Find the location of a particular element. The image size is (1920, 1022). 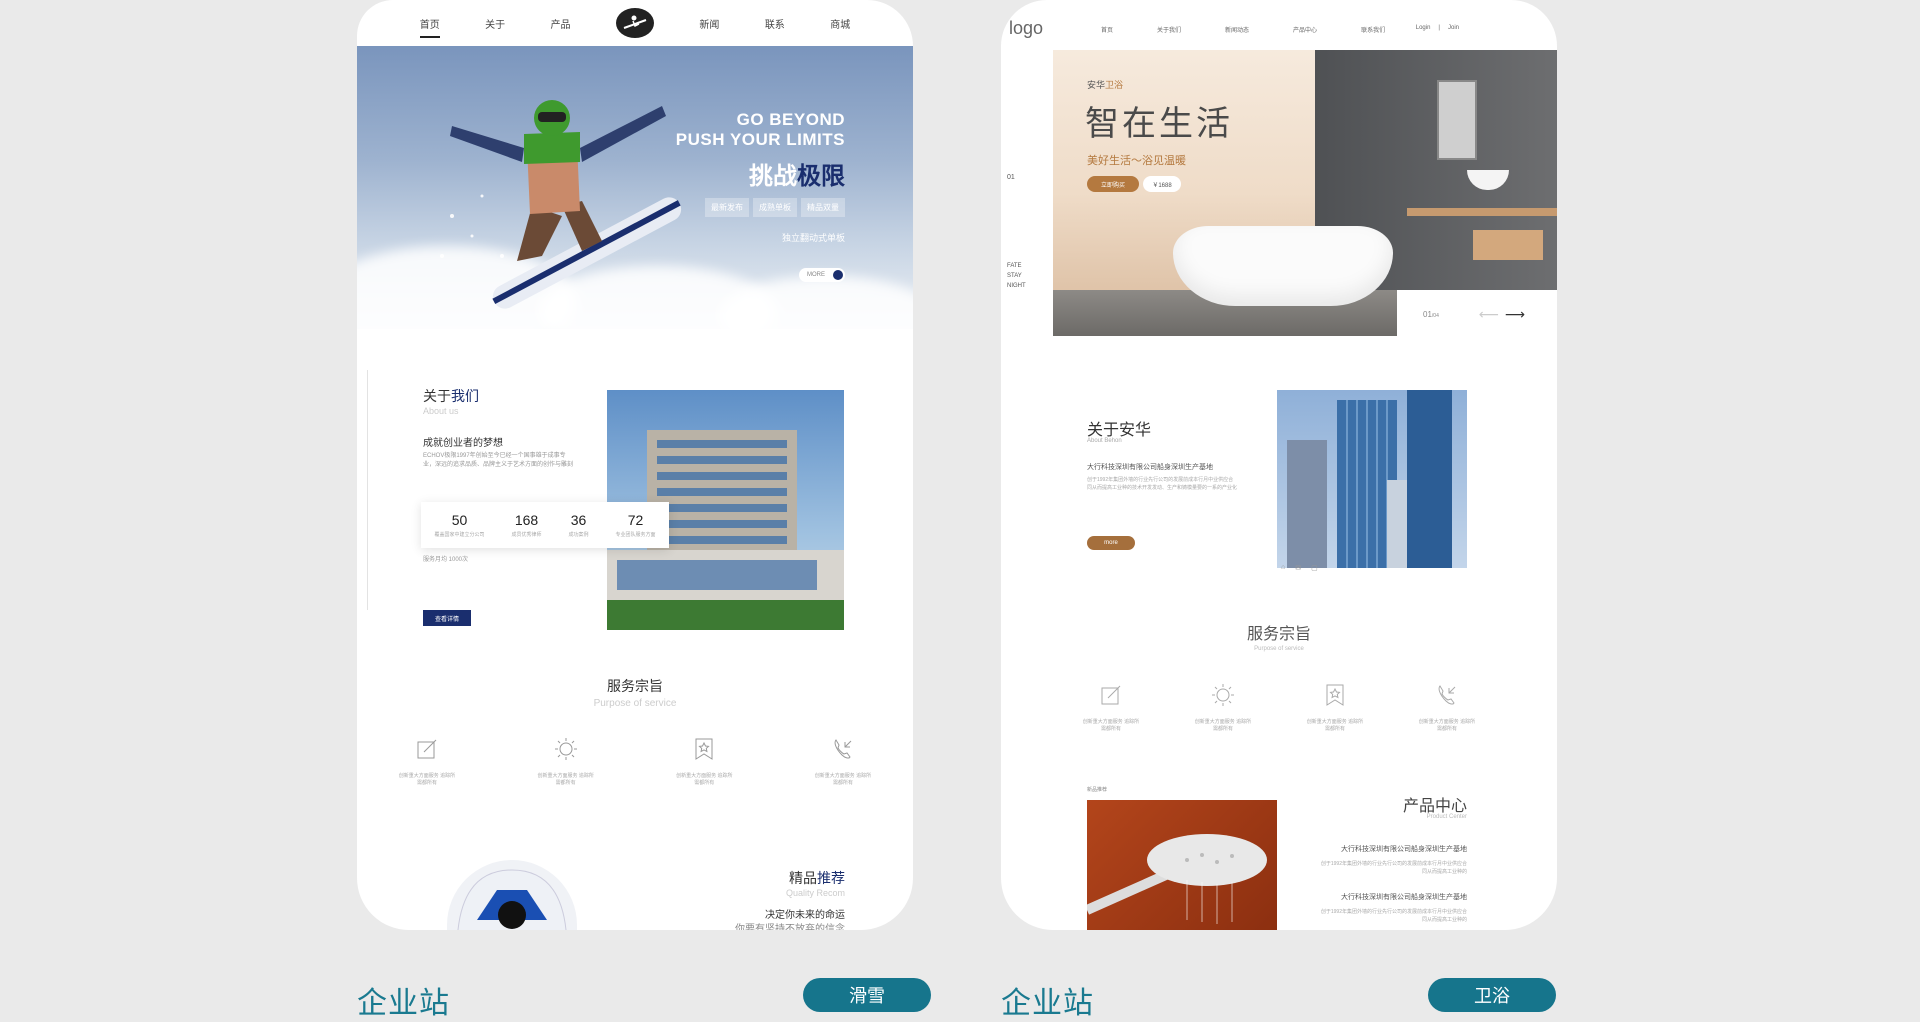

snowboarder-logo-icon is located at coordinates (635, 22).